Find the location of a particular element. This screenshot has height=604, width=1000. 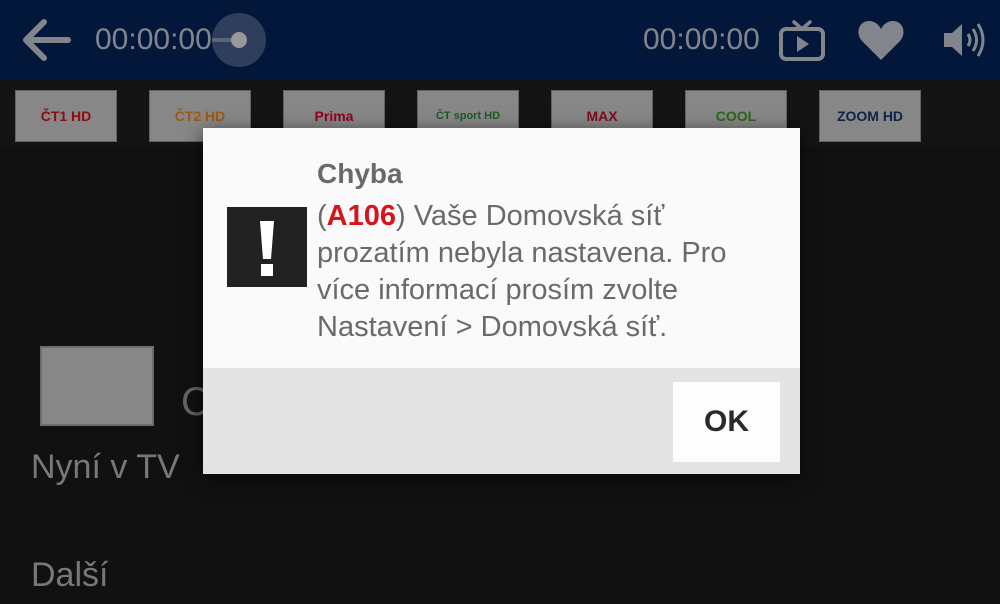

message-prefix: ( is located at coordinates (322, 216).